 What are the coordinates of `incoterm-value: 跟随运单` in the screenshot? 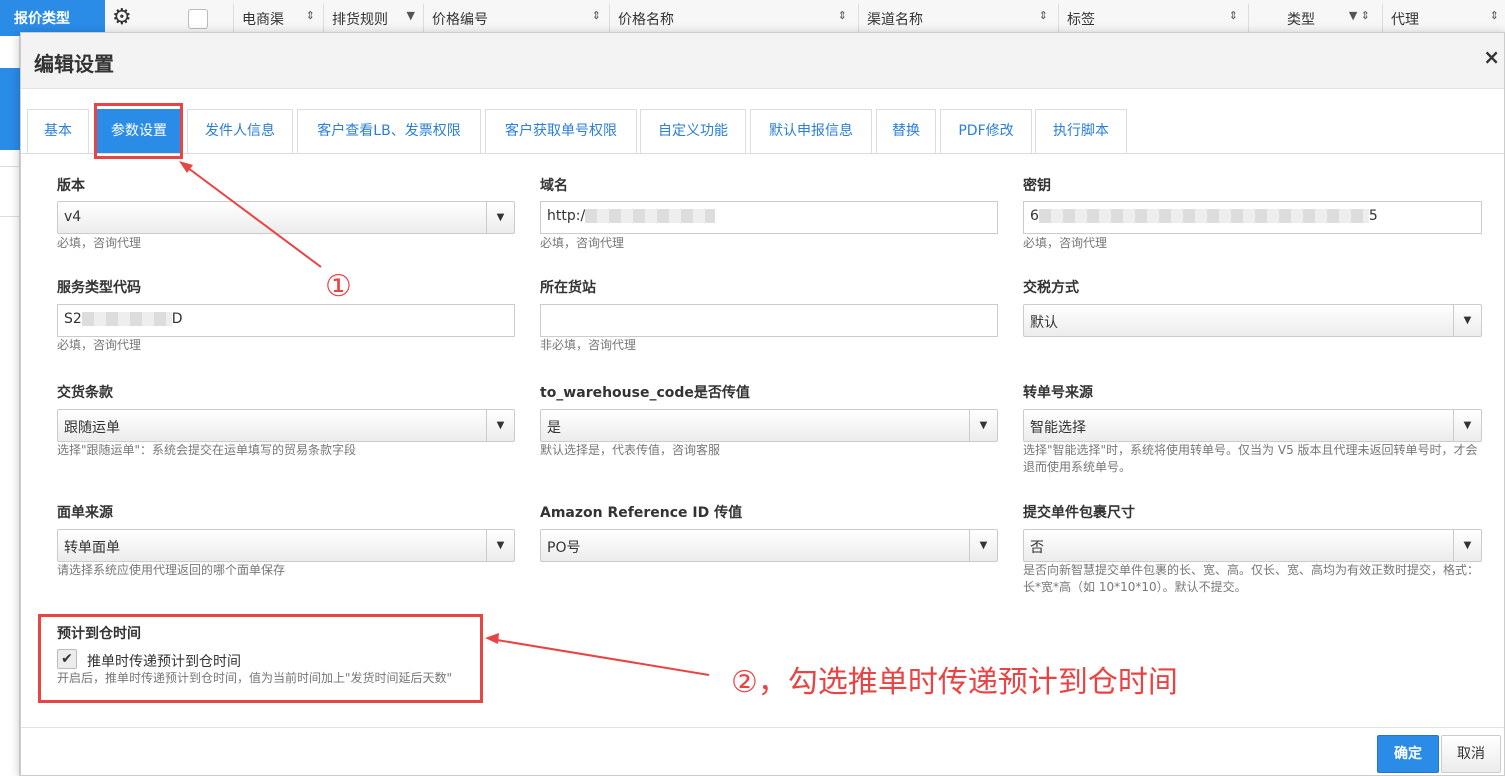 It's located at (92, 428).